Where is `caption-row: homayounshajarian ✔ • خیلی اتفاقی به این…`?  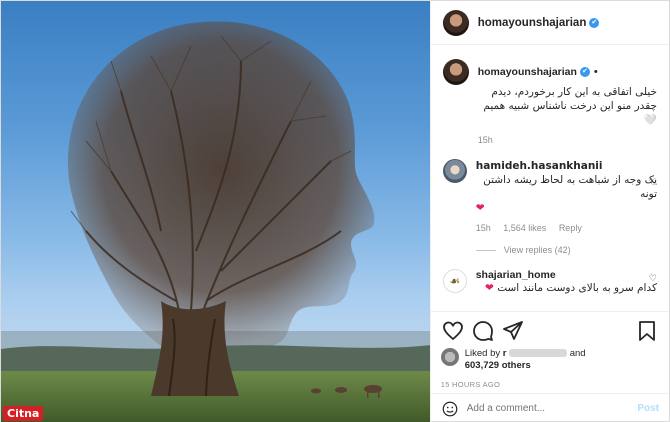 caption-row: homayounshajarian ✔ • خیلی اتفاقی به این… is located at coordinates (549, 102).